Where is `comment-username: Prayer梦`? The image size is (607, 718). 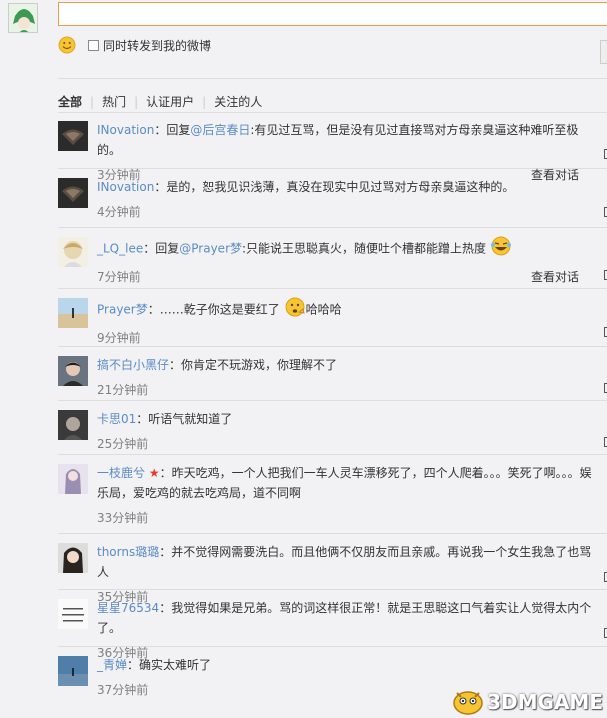
comment-username: Prayer梦 is located at coordinates (122, 310).